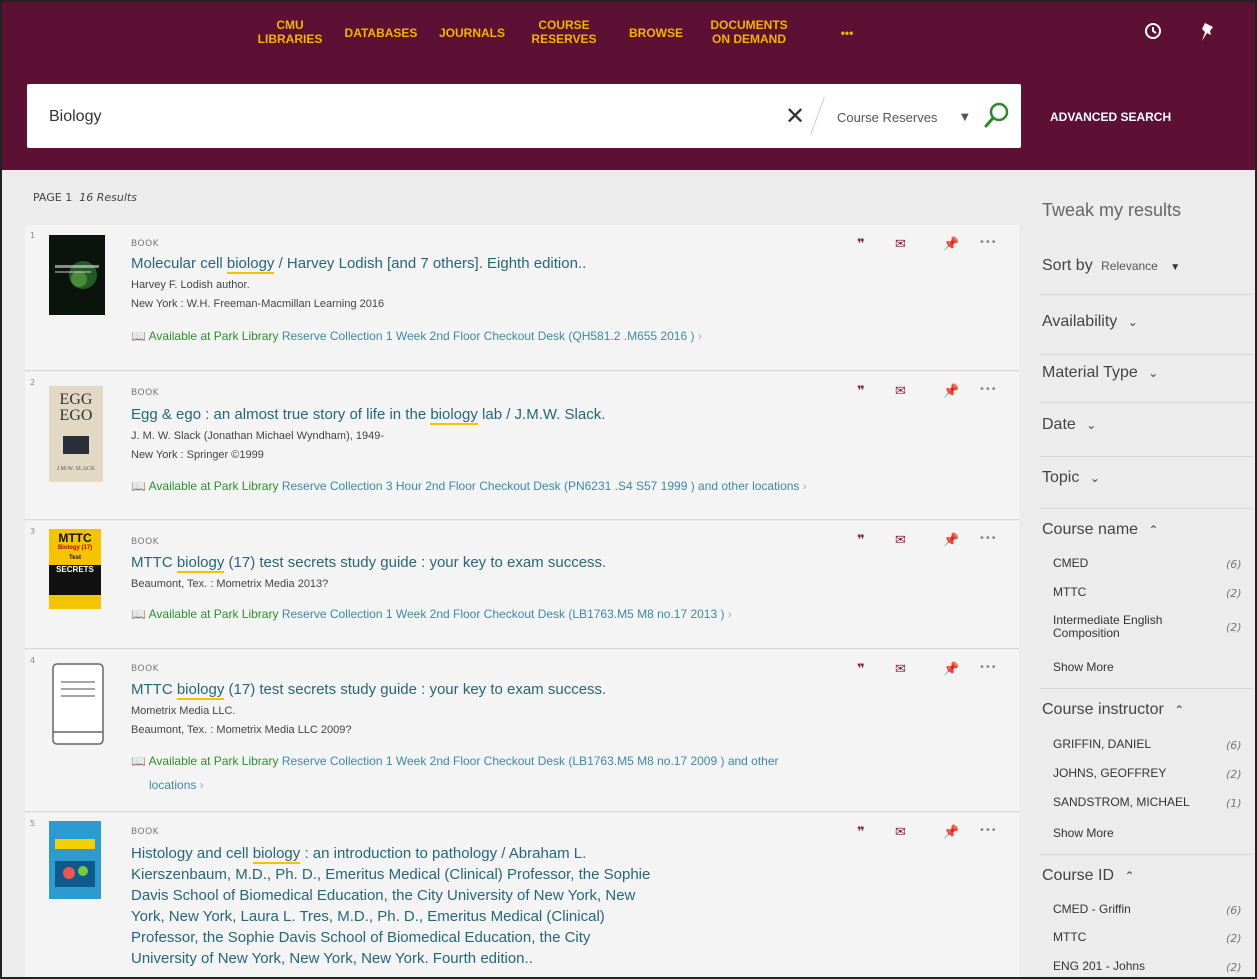 The image size is (1257, 979). I want to click on result-publisher: New York : Springer ©1999, so click(197, 455).